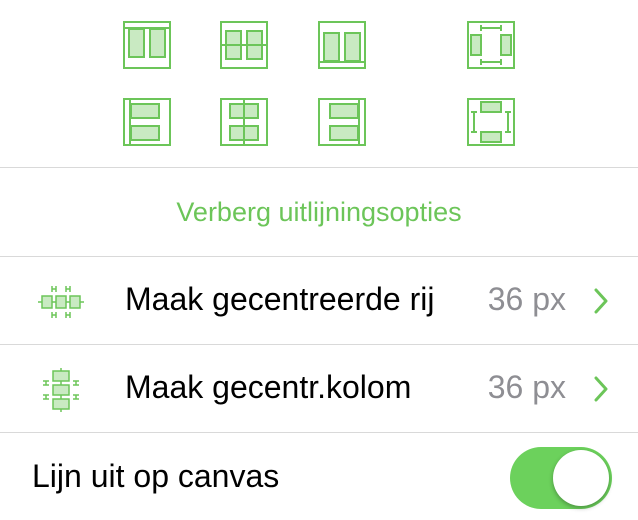 This screenshot has width=638, height=520. I want to click on align-to-canvas-label: Lijn uit op canvas, so click(156, 476).